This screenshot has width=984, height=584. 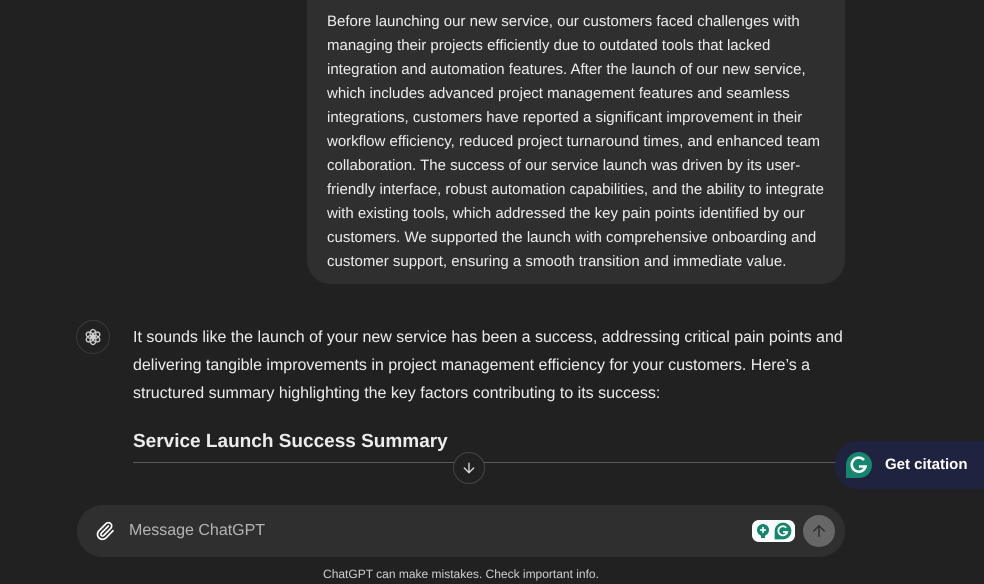 I want to click on section-heading: Service Launch Success Summary, so click(x=290, y=442).